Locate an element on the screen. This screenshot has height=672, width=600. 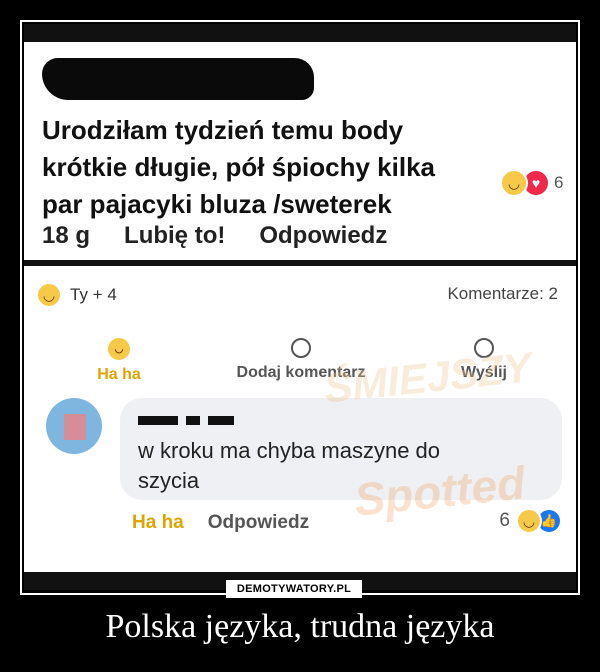
reaction-count: 6 is located at coordinates (559, 182).